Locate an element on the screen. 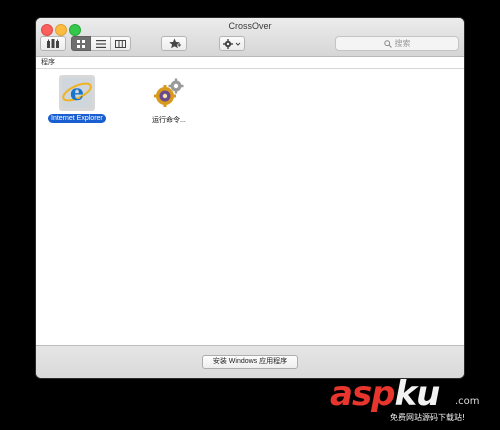  list-view-icon is located at coordinates (100, 43).